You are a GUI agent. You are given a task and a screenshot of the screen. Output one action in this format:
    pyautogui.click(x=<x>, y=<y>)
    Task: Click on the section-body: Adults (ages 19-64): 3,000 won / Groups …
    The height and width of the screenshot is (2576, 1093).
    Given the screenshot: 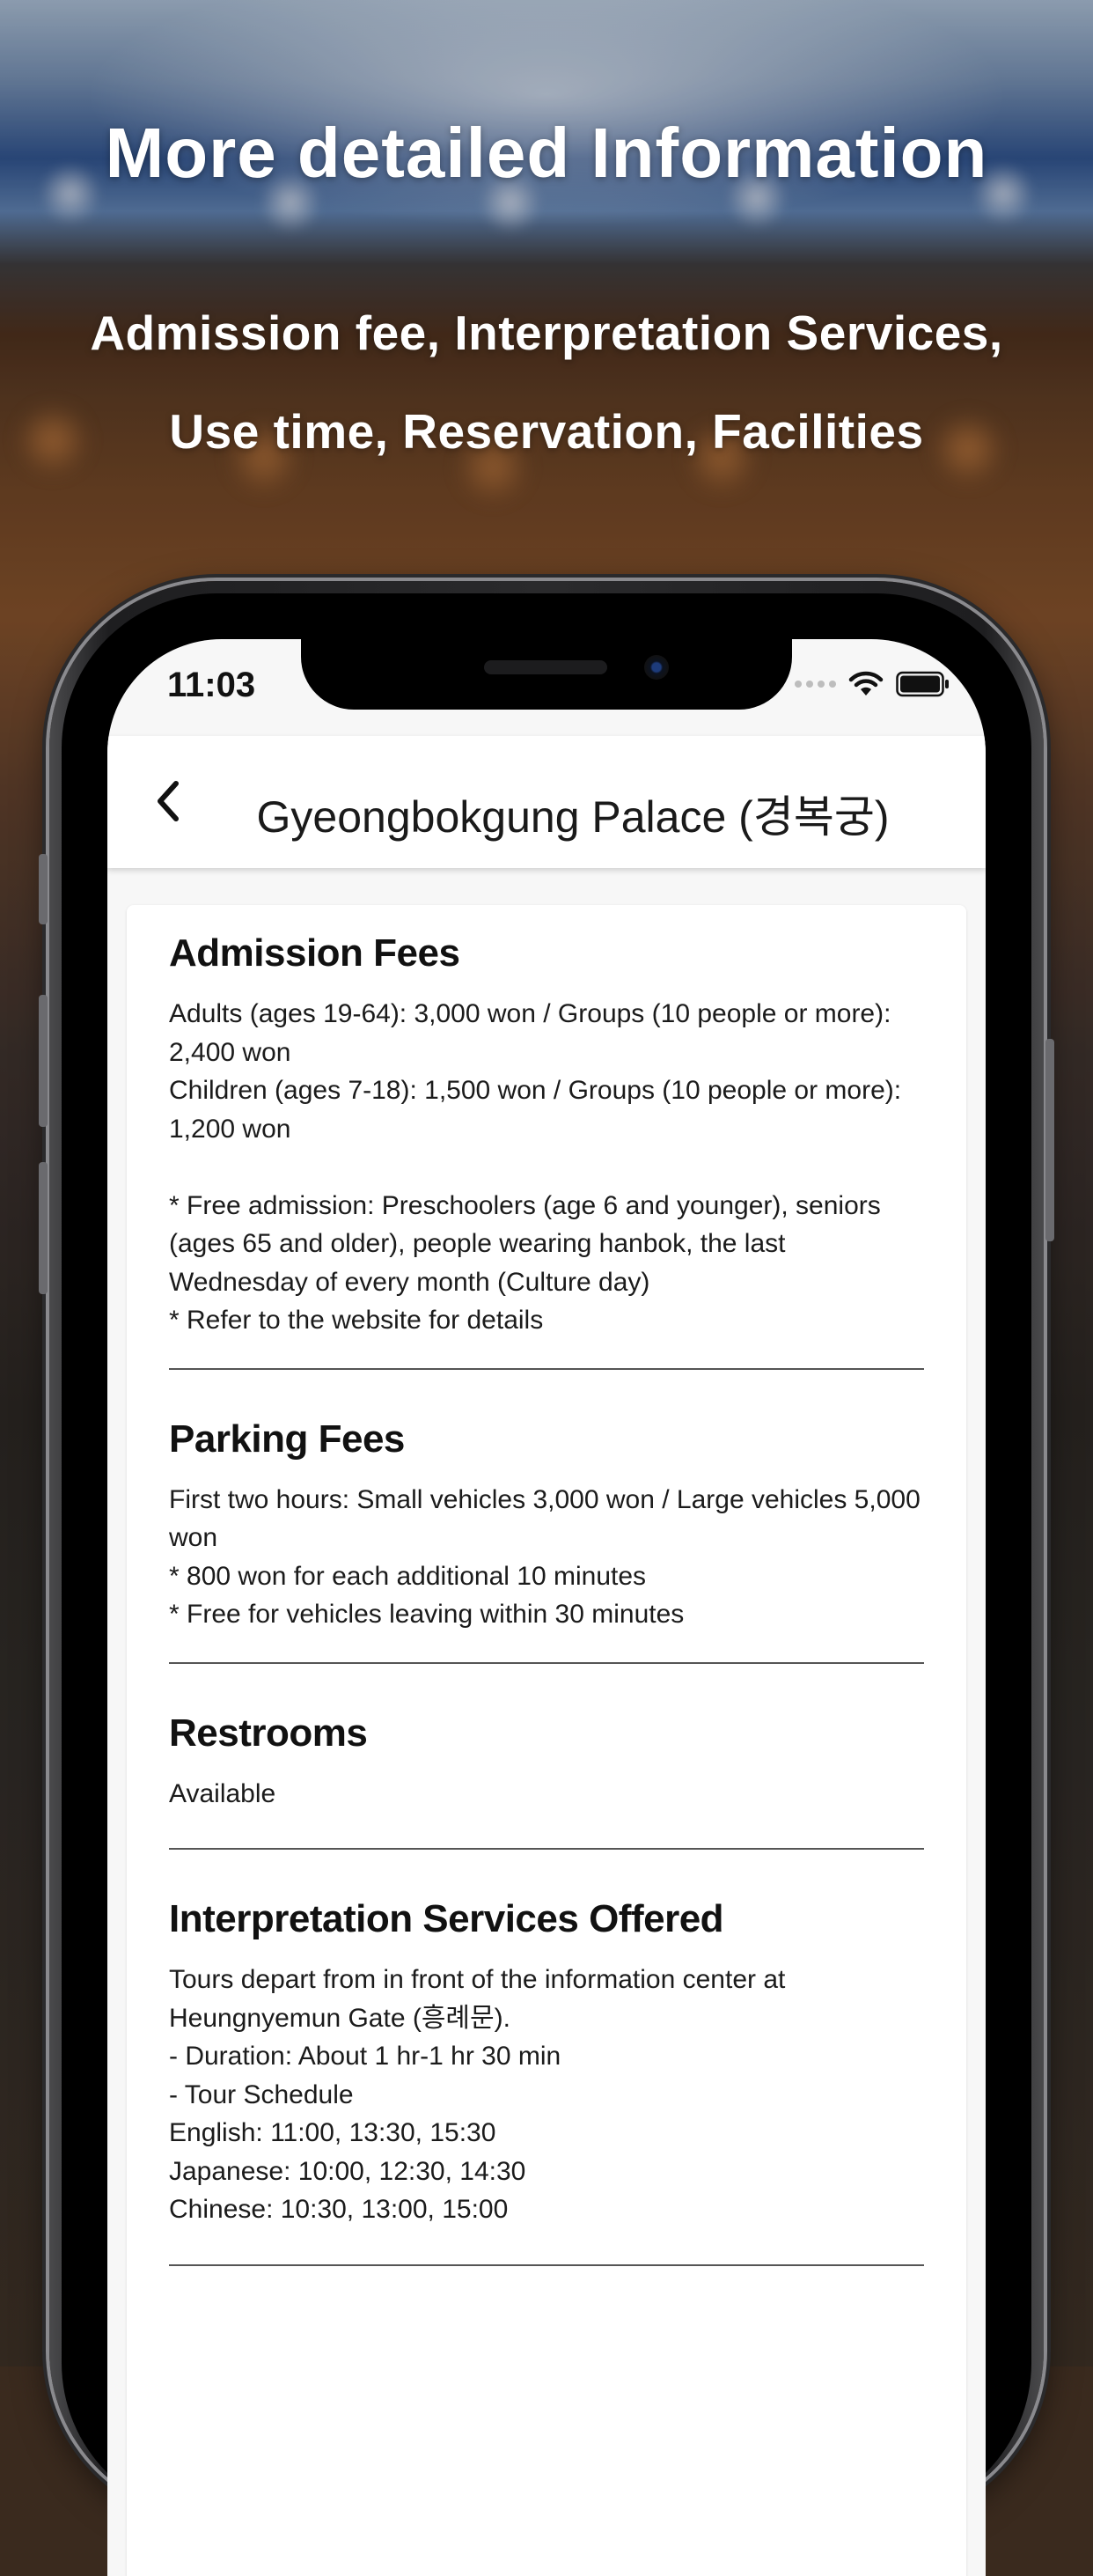 What is the action you would take?
    pyautogui.click(x=535, y=1167)
    